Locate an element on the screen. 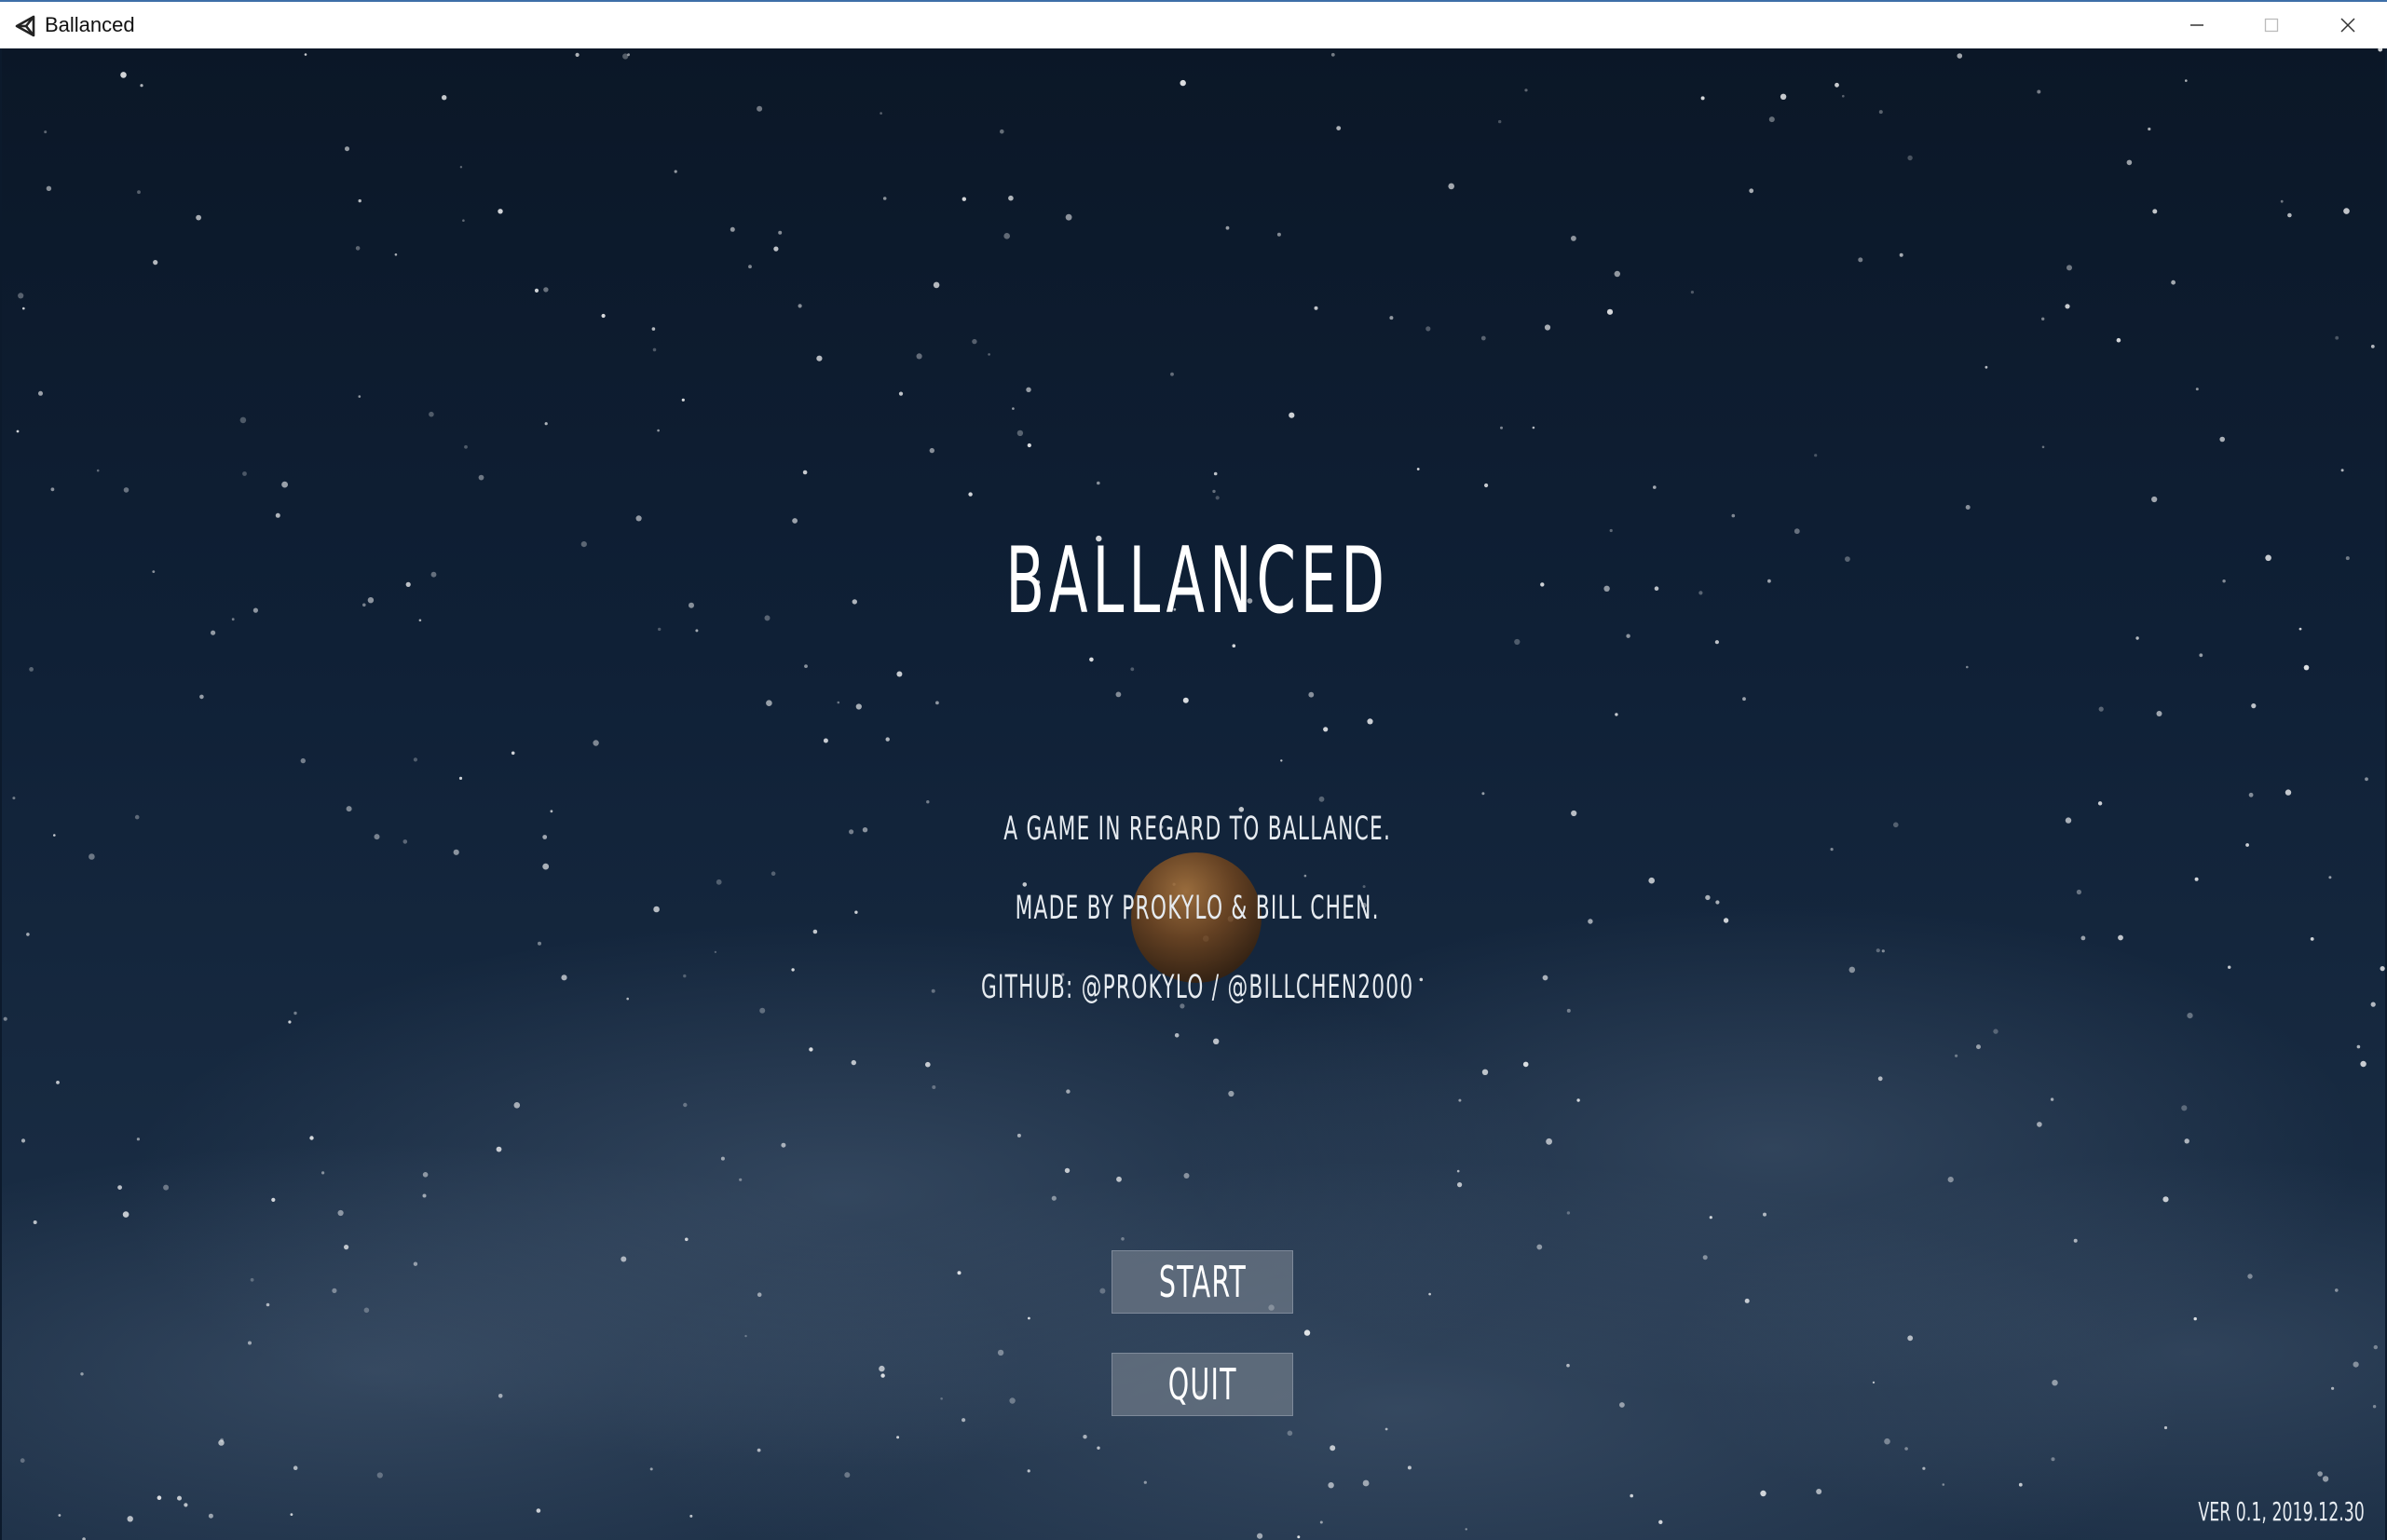  maximize-button is located at coordinates (2271, 25).